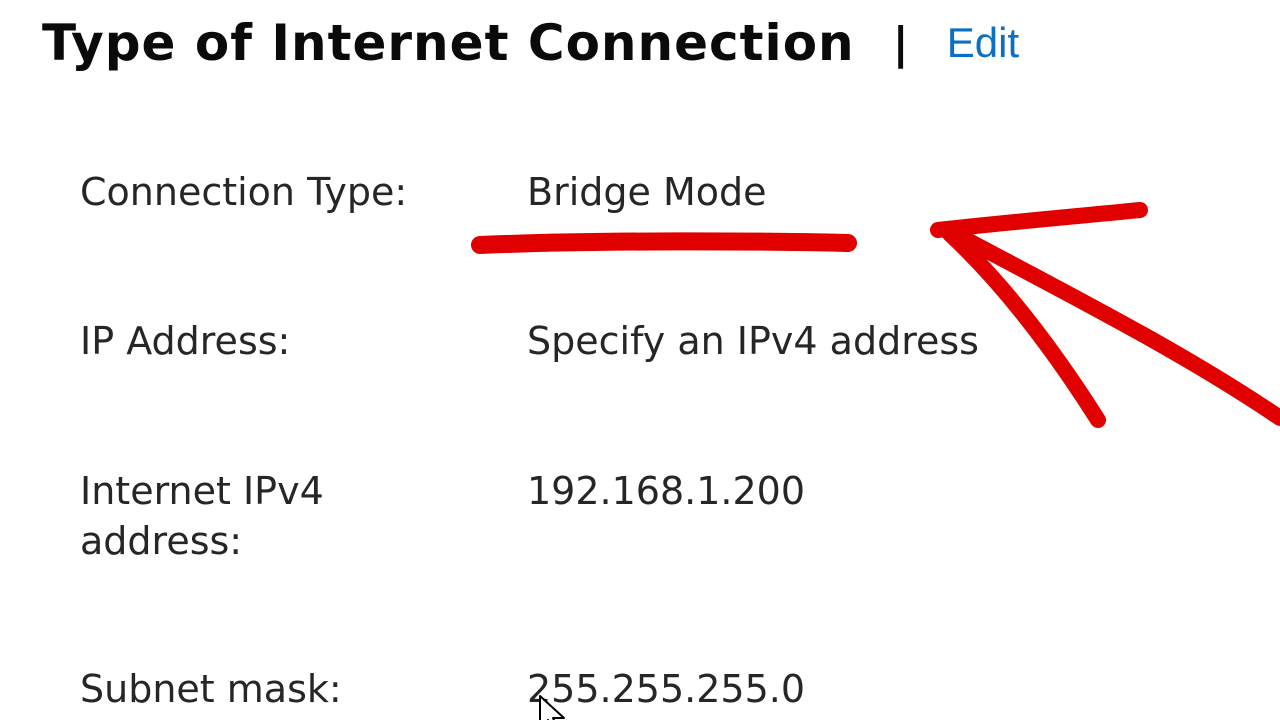 Image resolution: width=1280 pixels, height=720 pixels. I want to click on section-header: Type of Internet Connection | Edit, so click(530, 43).